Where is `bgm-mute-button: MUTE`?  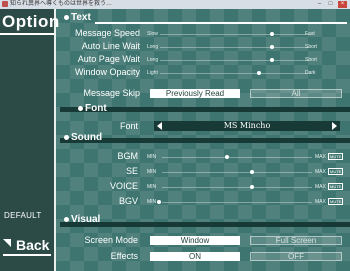 bgm-mute-button: MUTE is located at coordinates (336, 156).